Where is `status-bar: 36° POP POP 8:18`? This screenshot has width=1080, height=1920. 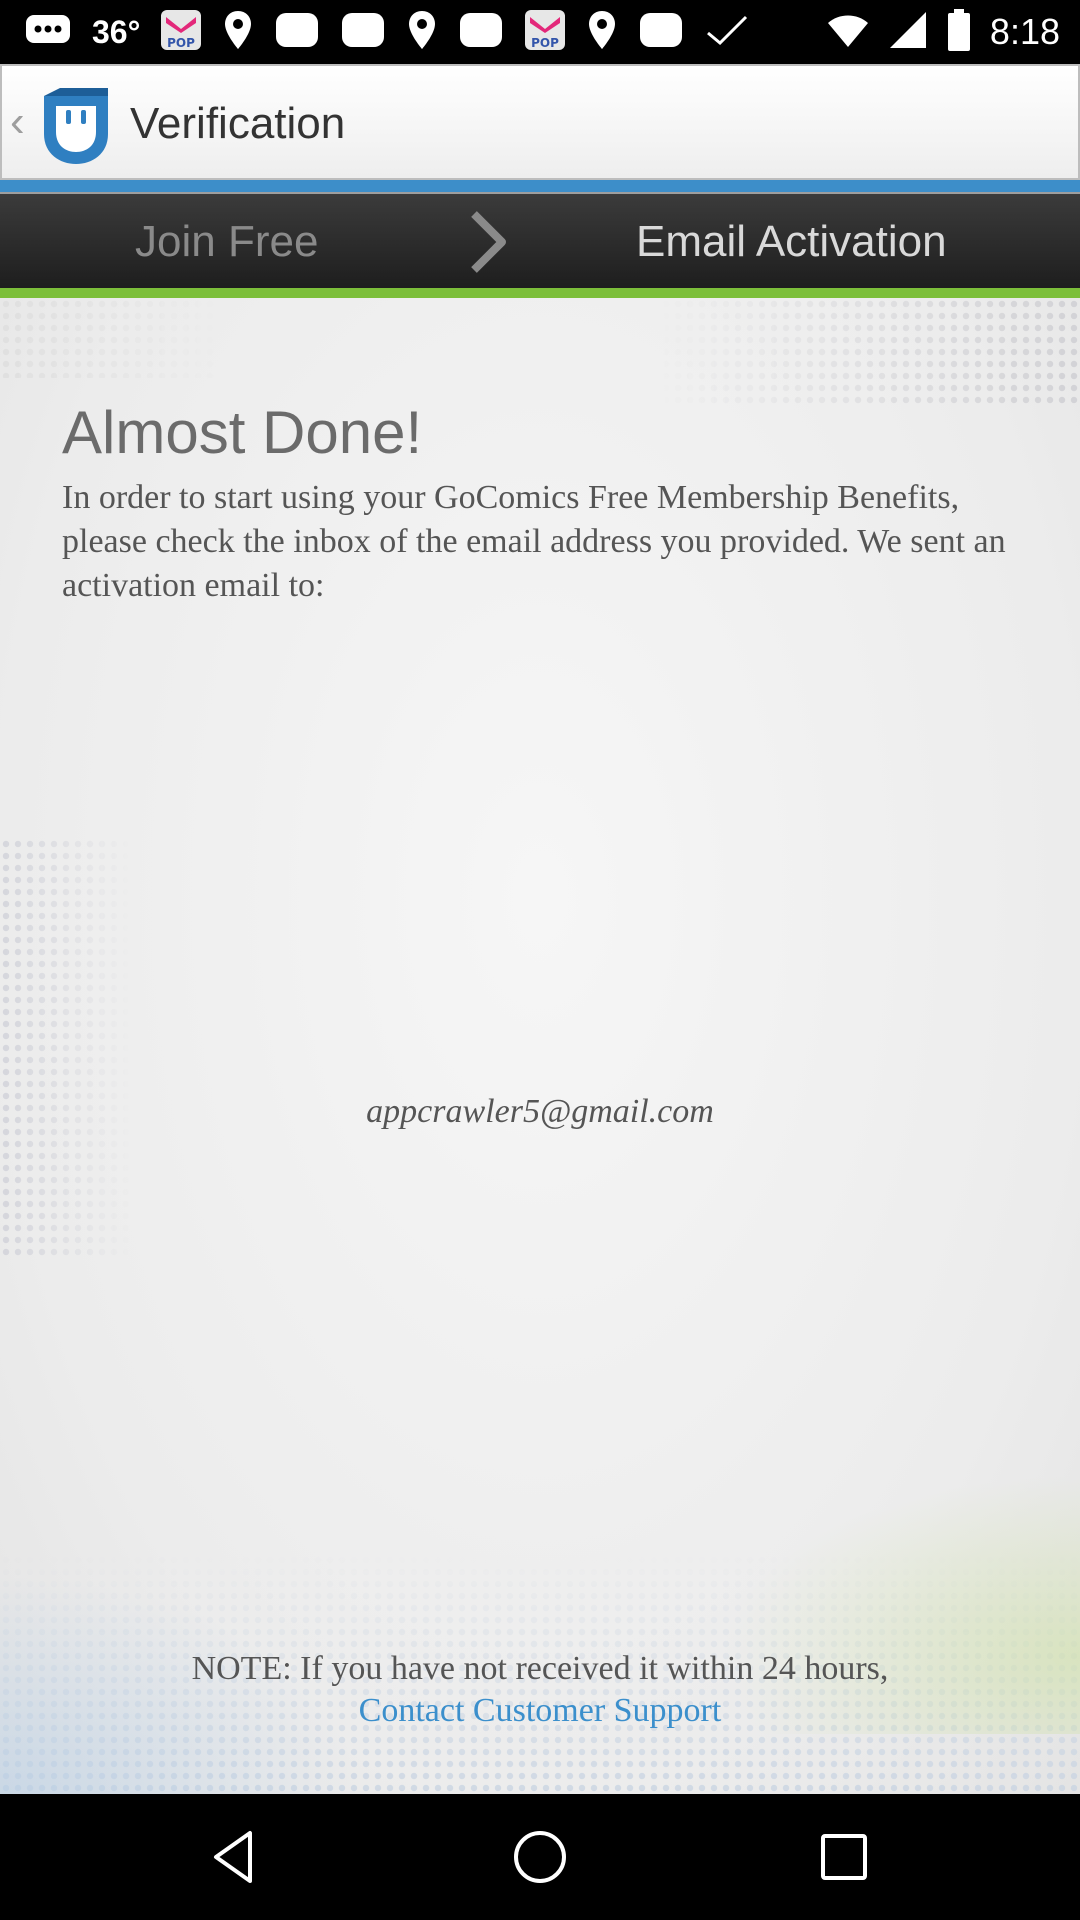
status-bar: 36° POP POP 8:18 is located at coordinates (540, 32).